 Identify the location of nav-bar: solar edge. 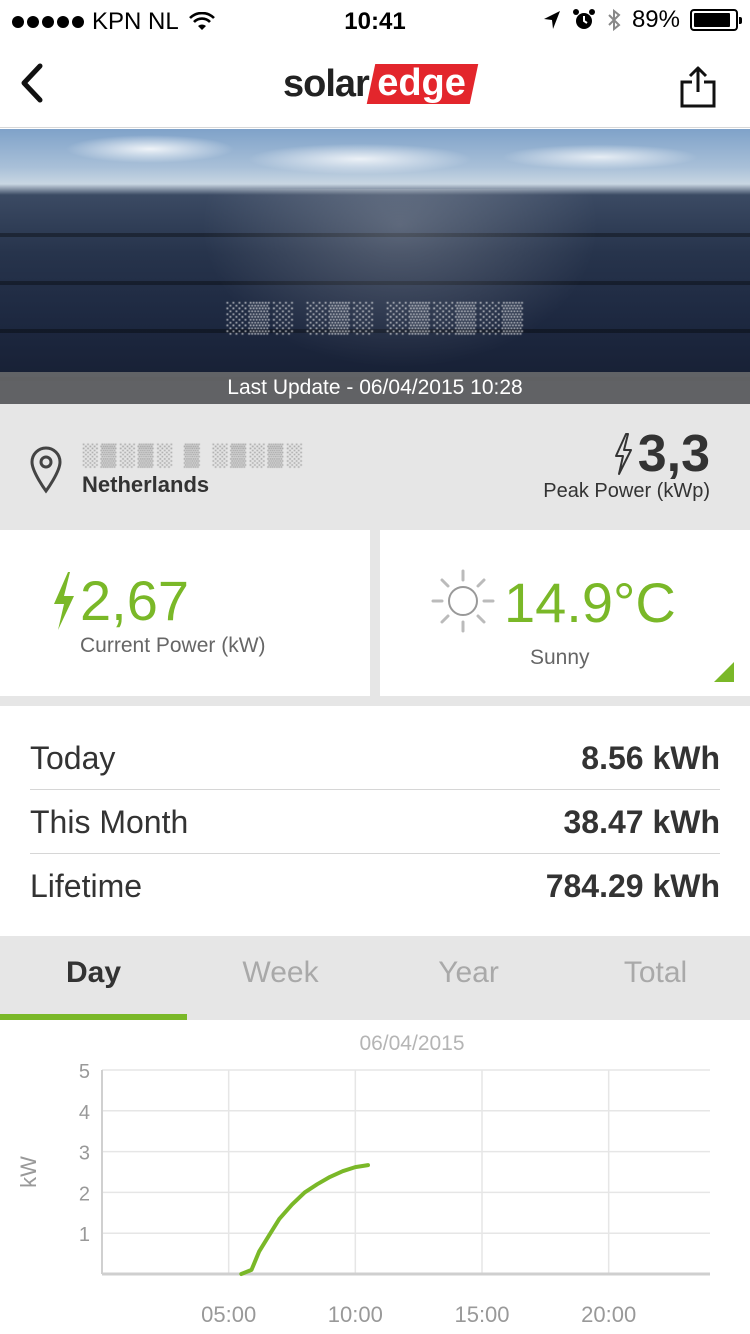
(375, 84).